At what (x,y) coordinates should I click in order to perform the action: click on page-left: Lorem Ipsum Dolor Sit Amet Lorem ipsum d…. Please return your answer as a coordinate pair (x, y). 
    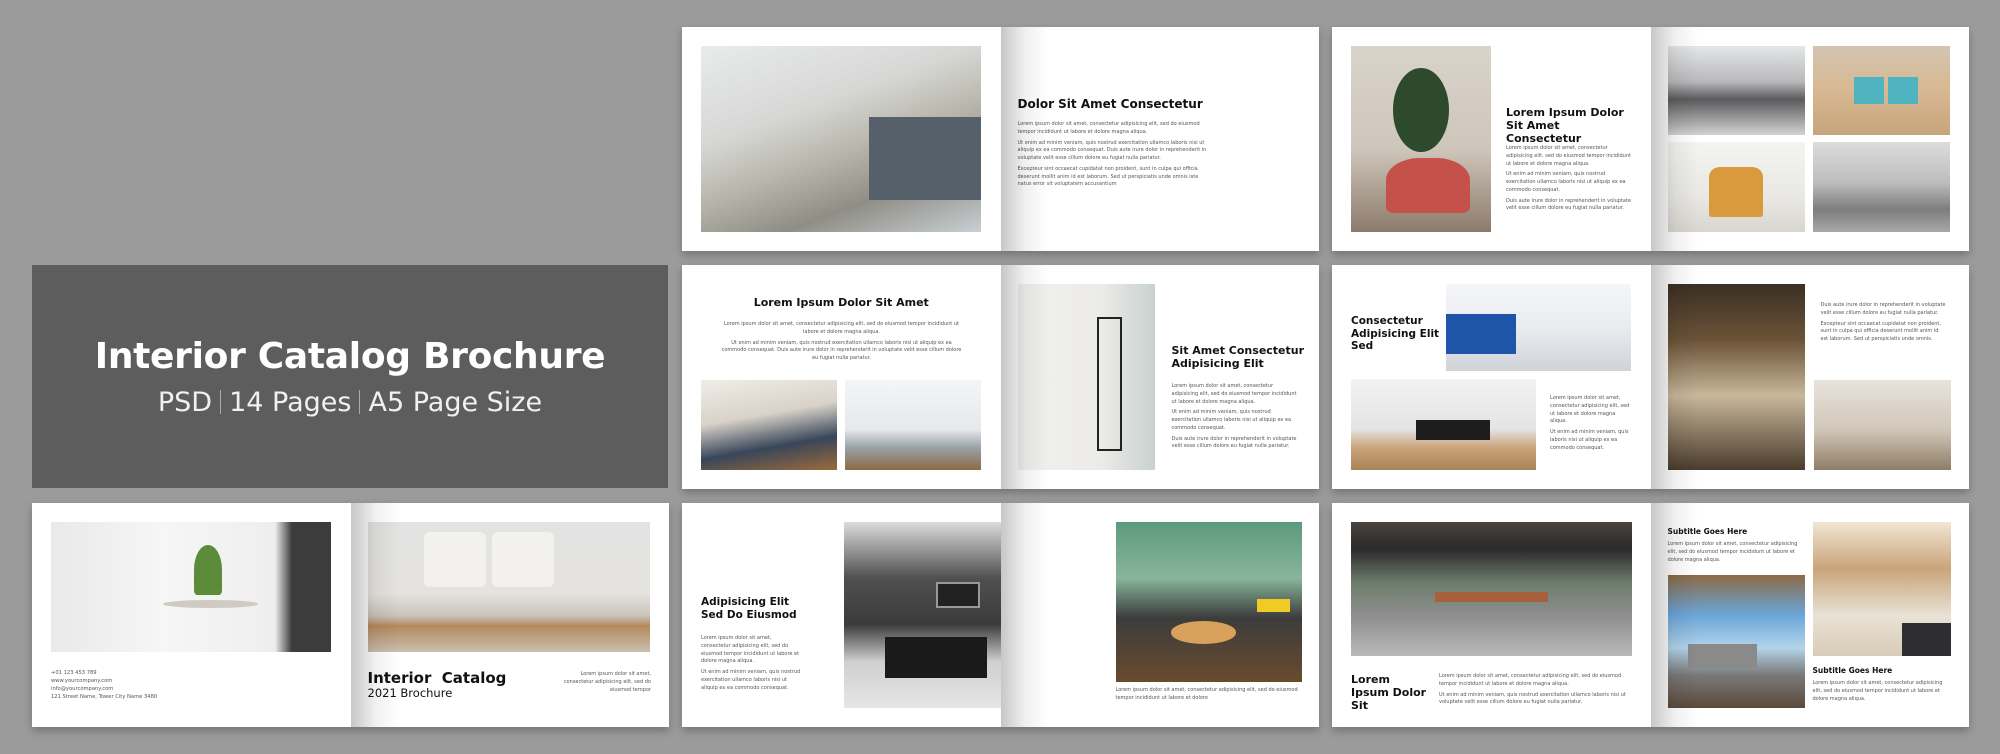
    Looking at the image, I should click on (841, 377).